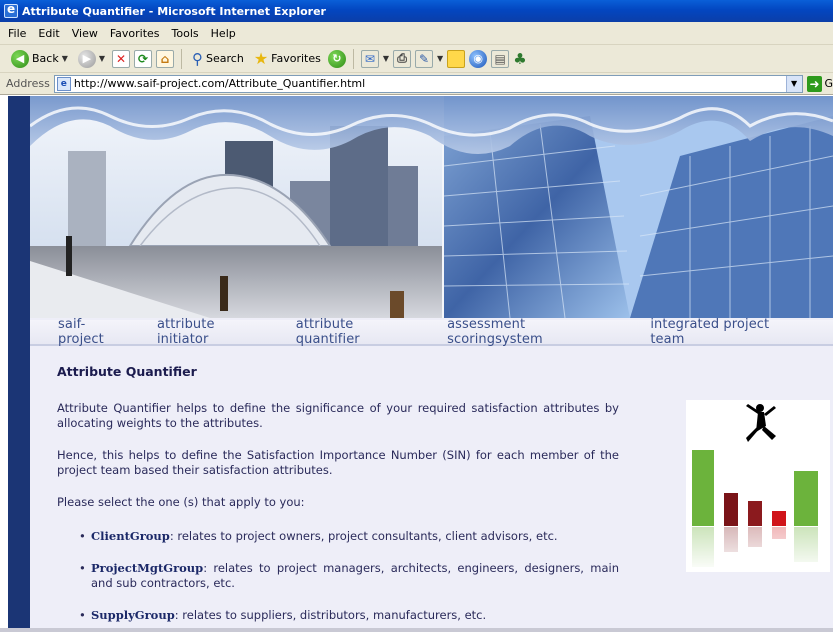 This screenshot has height=632, width=833. I want to click on nav-assessment-scoringsystem: assessment scoringsystem, so click(535, 332).